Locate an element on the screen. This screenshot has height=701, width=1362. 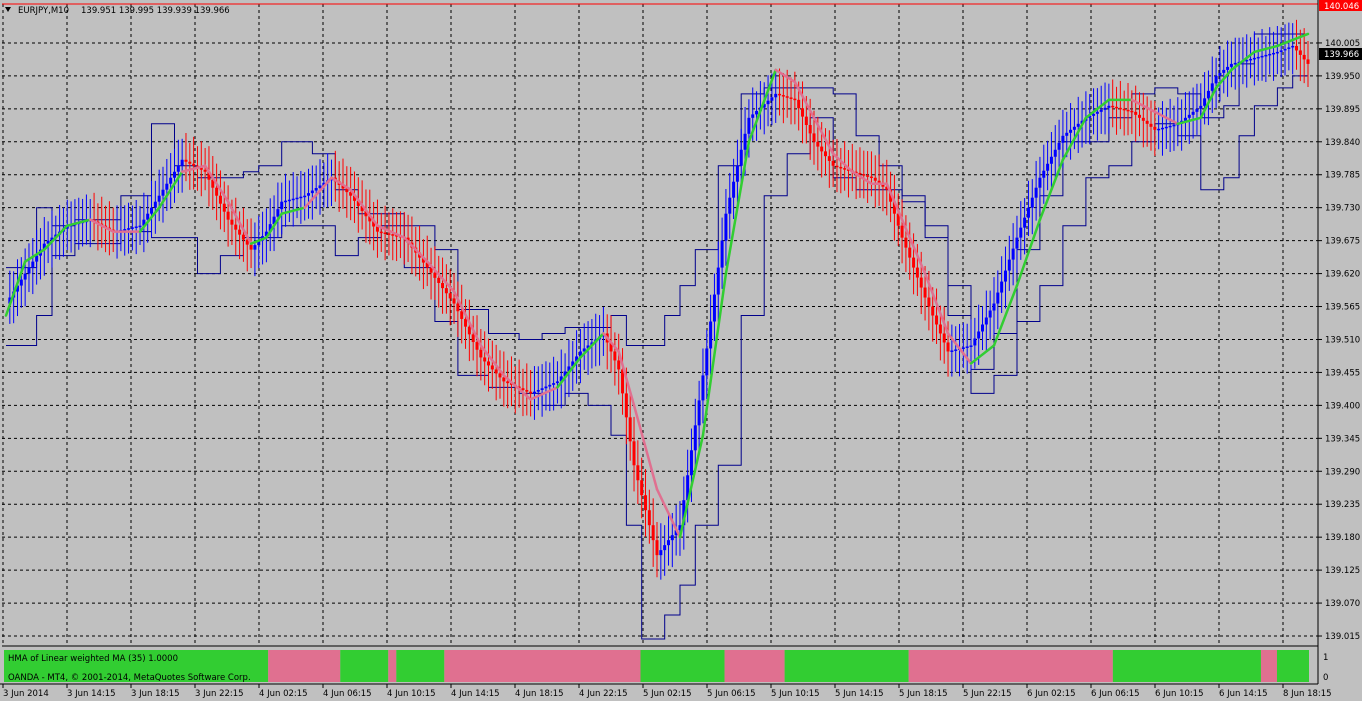
time-tick-label: 6 Jun 14:15 is located at coordinates (1243, 694).